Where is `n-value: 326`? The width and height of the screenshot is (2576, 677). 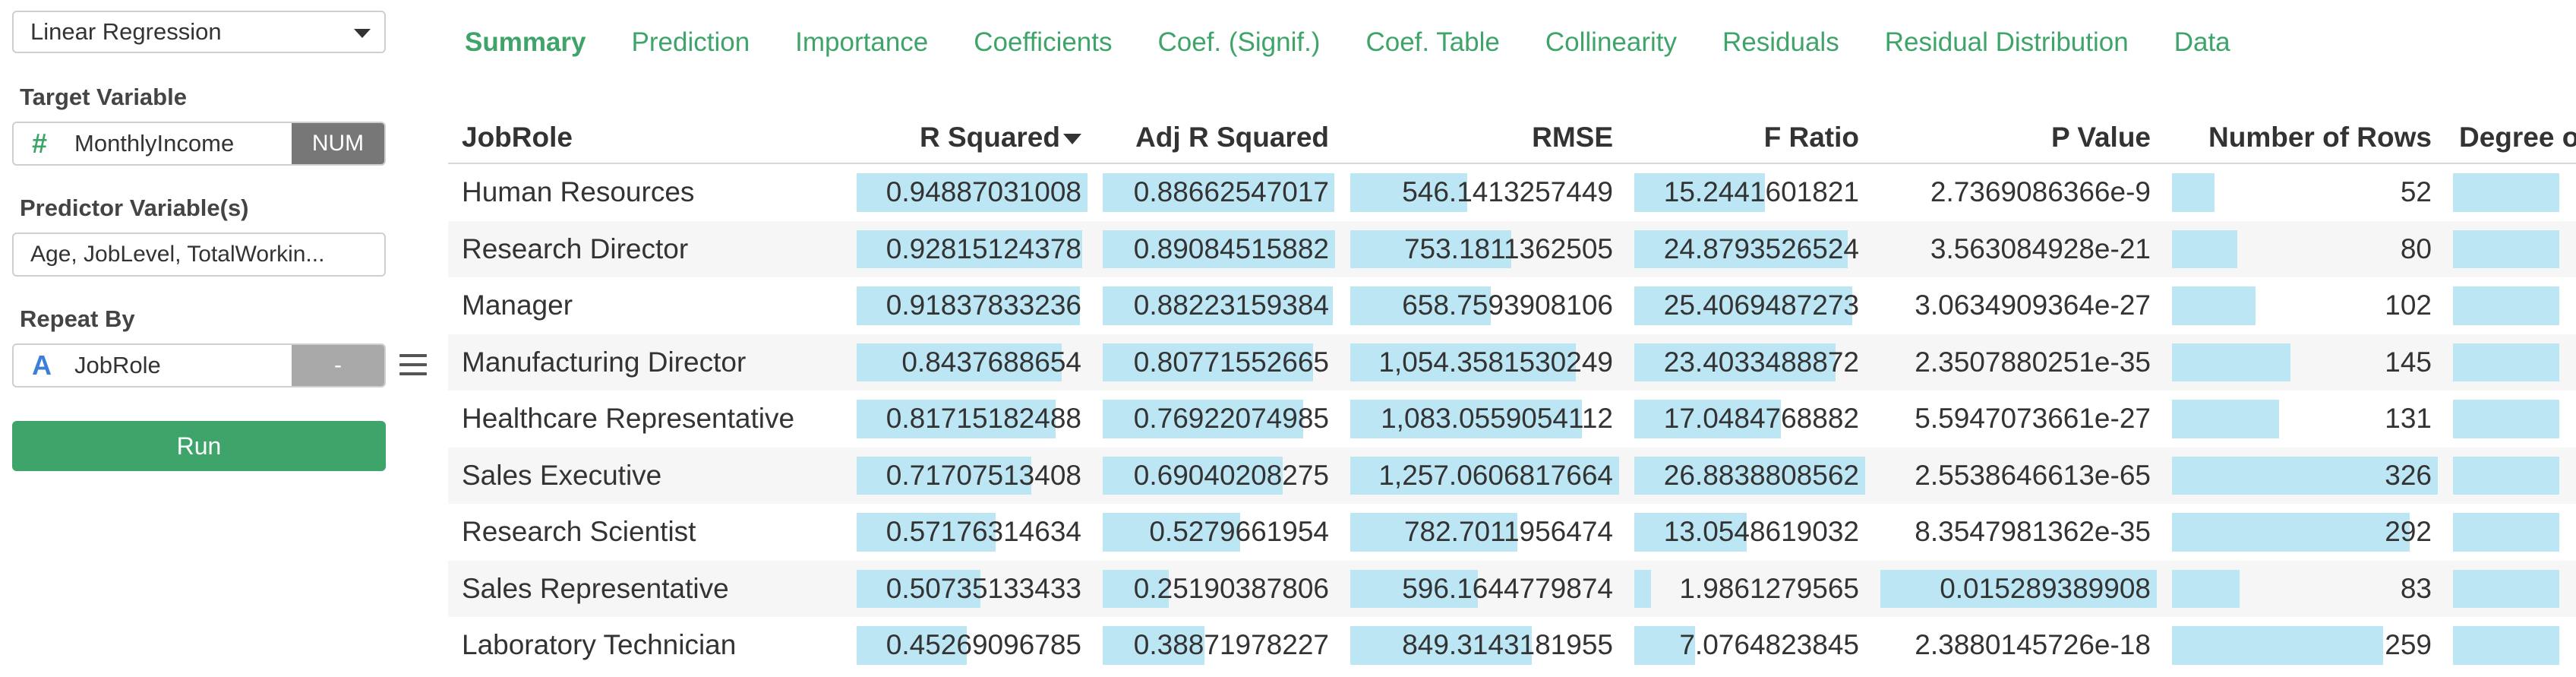 n-value: 326 is located at coordinates (2408, 475).